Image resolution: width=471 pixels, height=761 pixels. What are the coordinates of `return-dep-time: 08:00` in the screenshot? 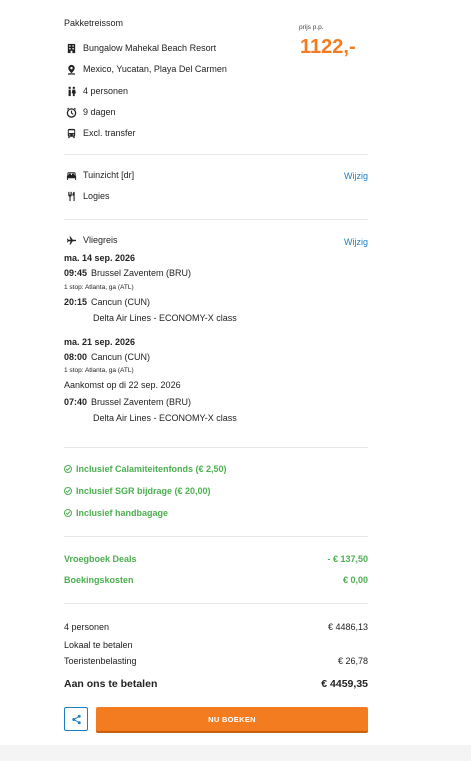 It's located at (76, 357).